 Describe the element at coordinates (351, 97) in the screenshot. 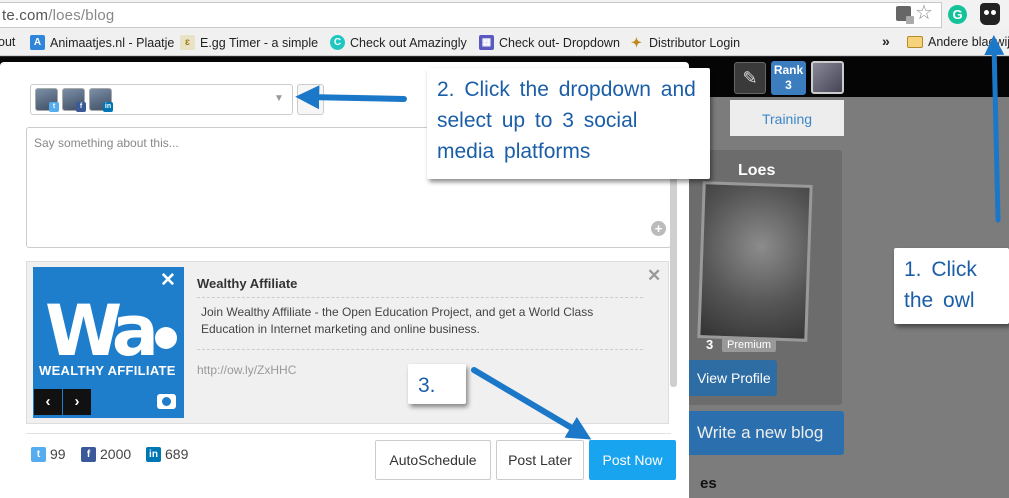

I see `arrow-to-dropdown` at that location.